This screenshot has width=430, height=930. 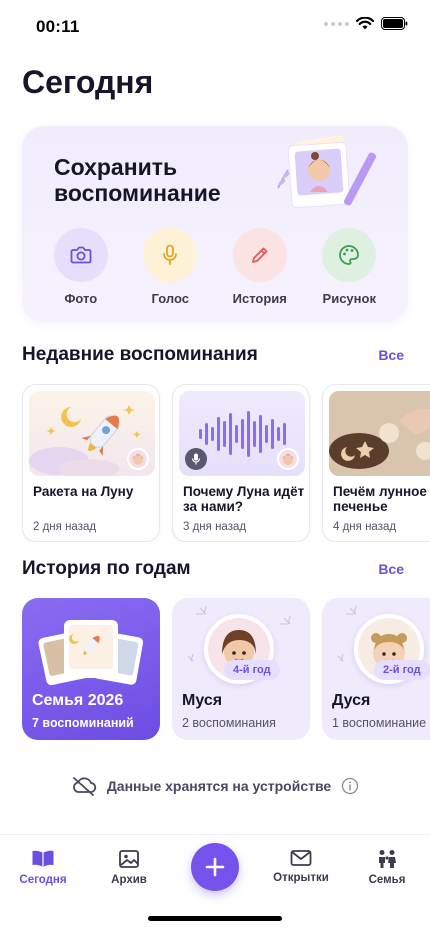 What do you see at coordinates (301, 858) in the screenshot?
I see `envelope-icon` at bounding box center [301, 858].